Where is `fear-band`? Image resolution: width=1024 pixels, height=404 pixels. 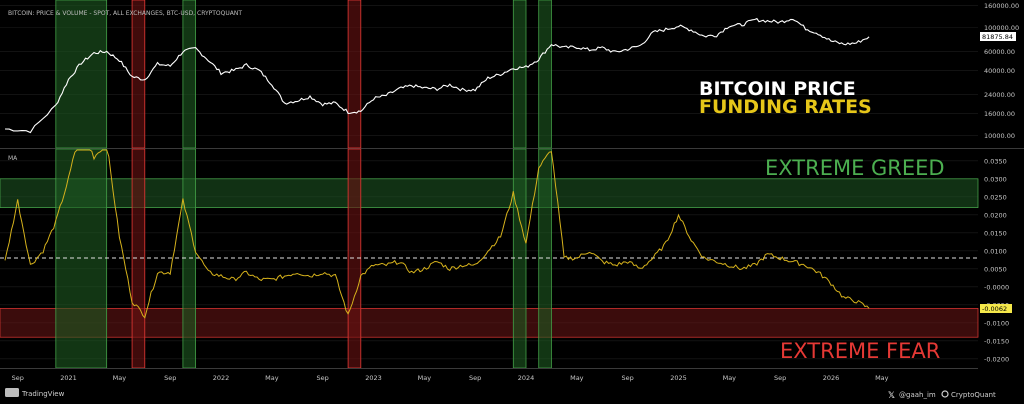
fear-band is located at coordinates (489, 323).